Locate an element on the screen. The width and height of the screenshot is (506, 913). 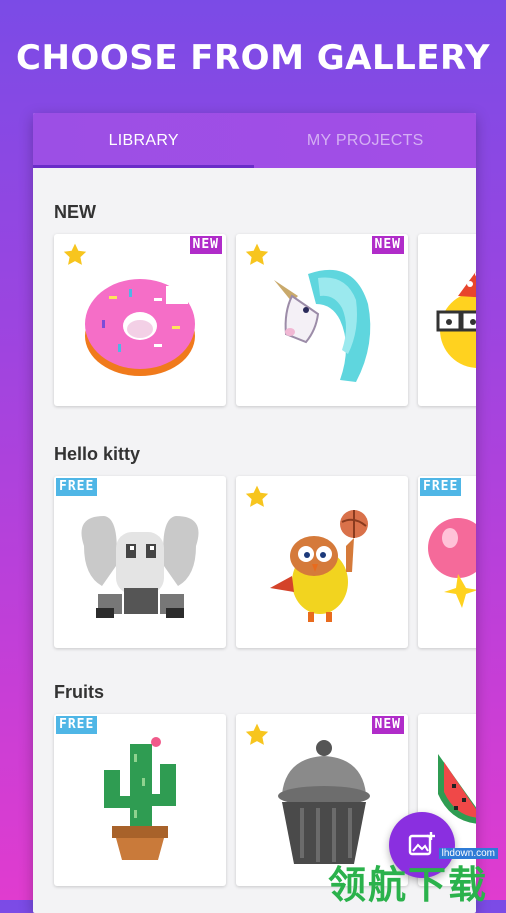
watermark-text: 领航下载 is located at coordinates (408, 885).